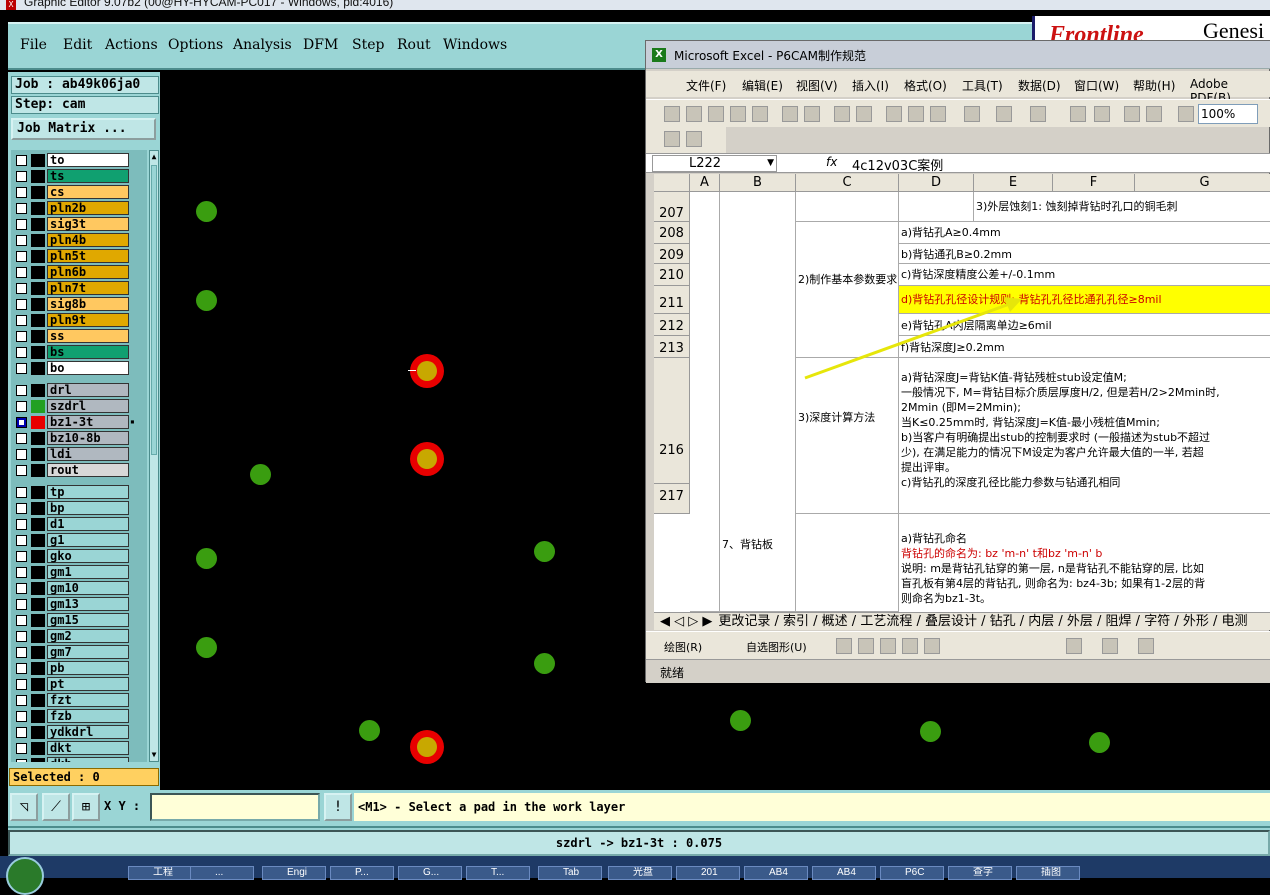 This screenshot has height=895, width=1270. I want to click on layer-name: fzb, so click(88, 716).